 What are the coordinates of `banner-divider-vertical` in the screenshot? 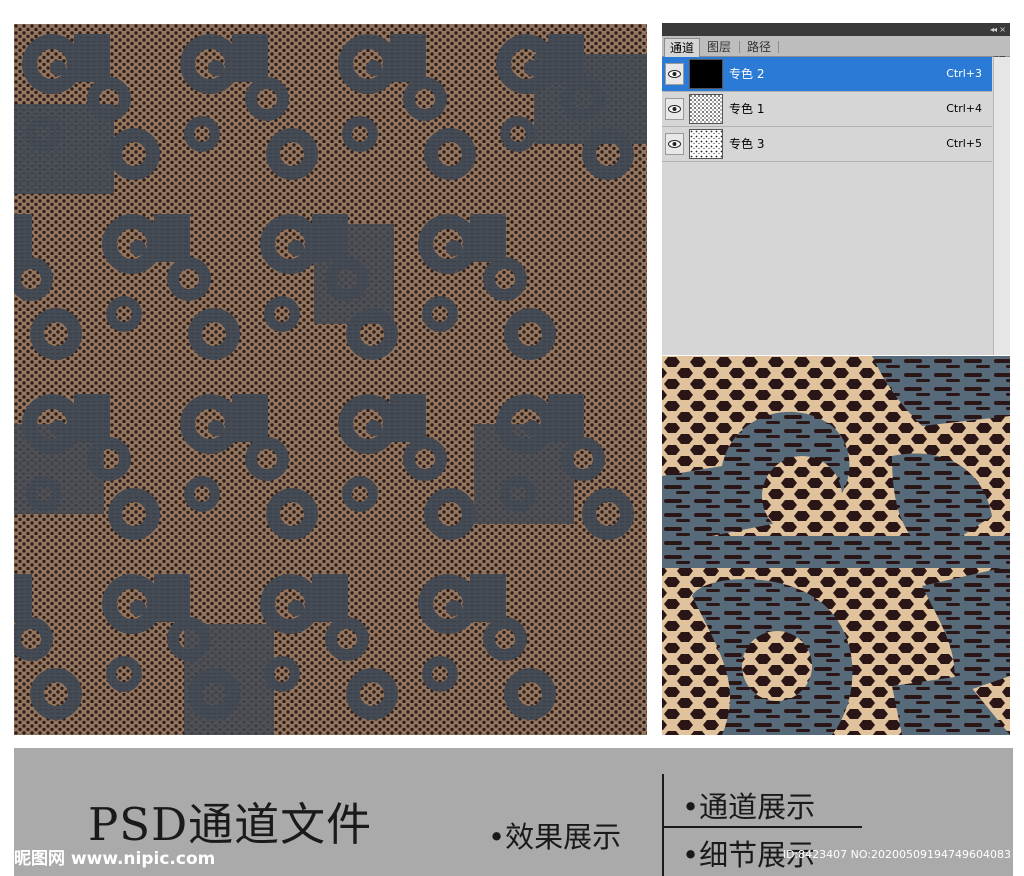 It's located at (663, 825).